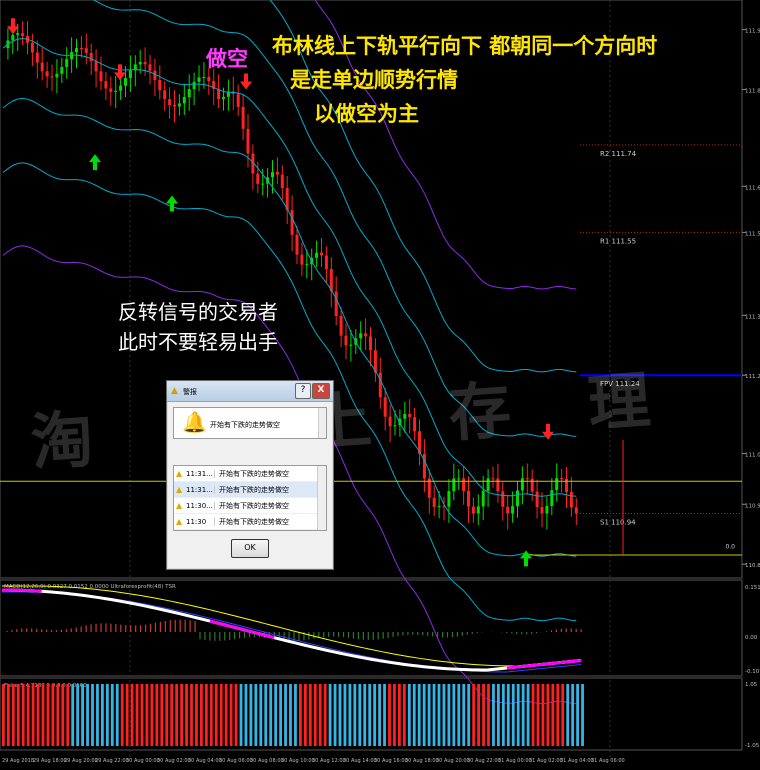 This screenshot has width=760, height=770. I want to click on time-axis-tick: 30 Aug 20:00, so click(453, 761).